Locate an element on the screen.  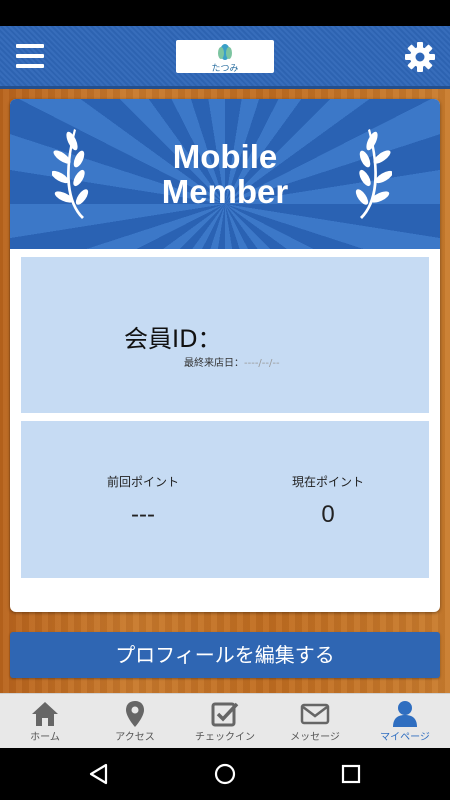
banner-title: Mobile Member is located at coordinates (225, 174).